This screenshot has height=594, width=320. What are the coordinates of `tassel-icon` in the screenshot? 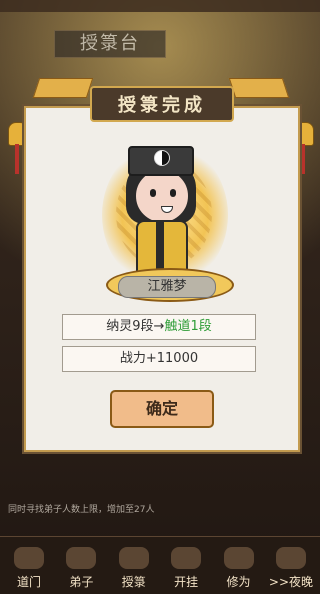 It's located at (17, 159).